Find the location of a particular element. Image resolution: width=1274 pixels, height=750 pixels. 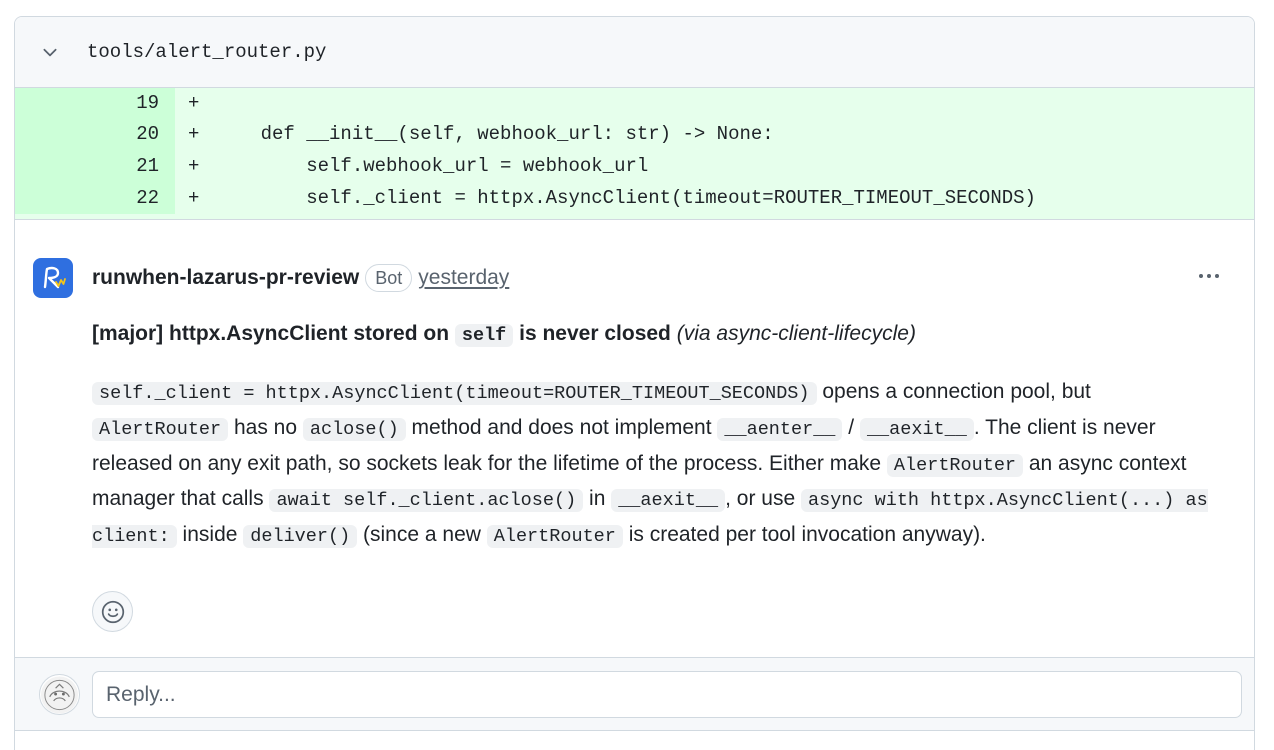

inline-code: __aenter__ is located at coordinates (780, 429).